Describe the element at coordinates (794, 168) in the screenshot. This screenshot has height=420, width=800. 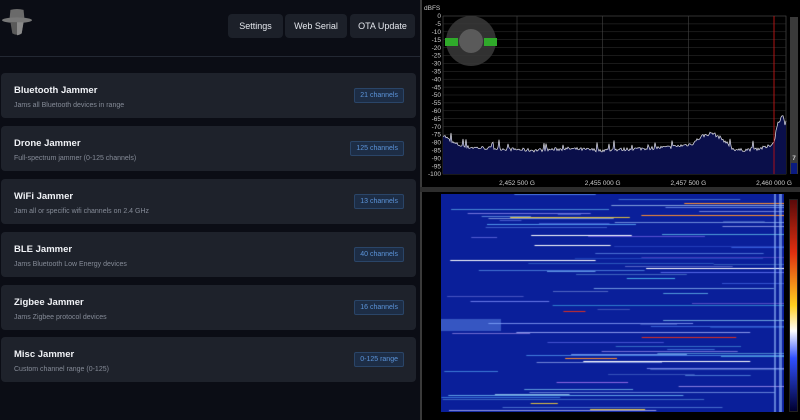
I see `level-bar-fill` at that location.